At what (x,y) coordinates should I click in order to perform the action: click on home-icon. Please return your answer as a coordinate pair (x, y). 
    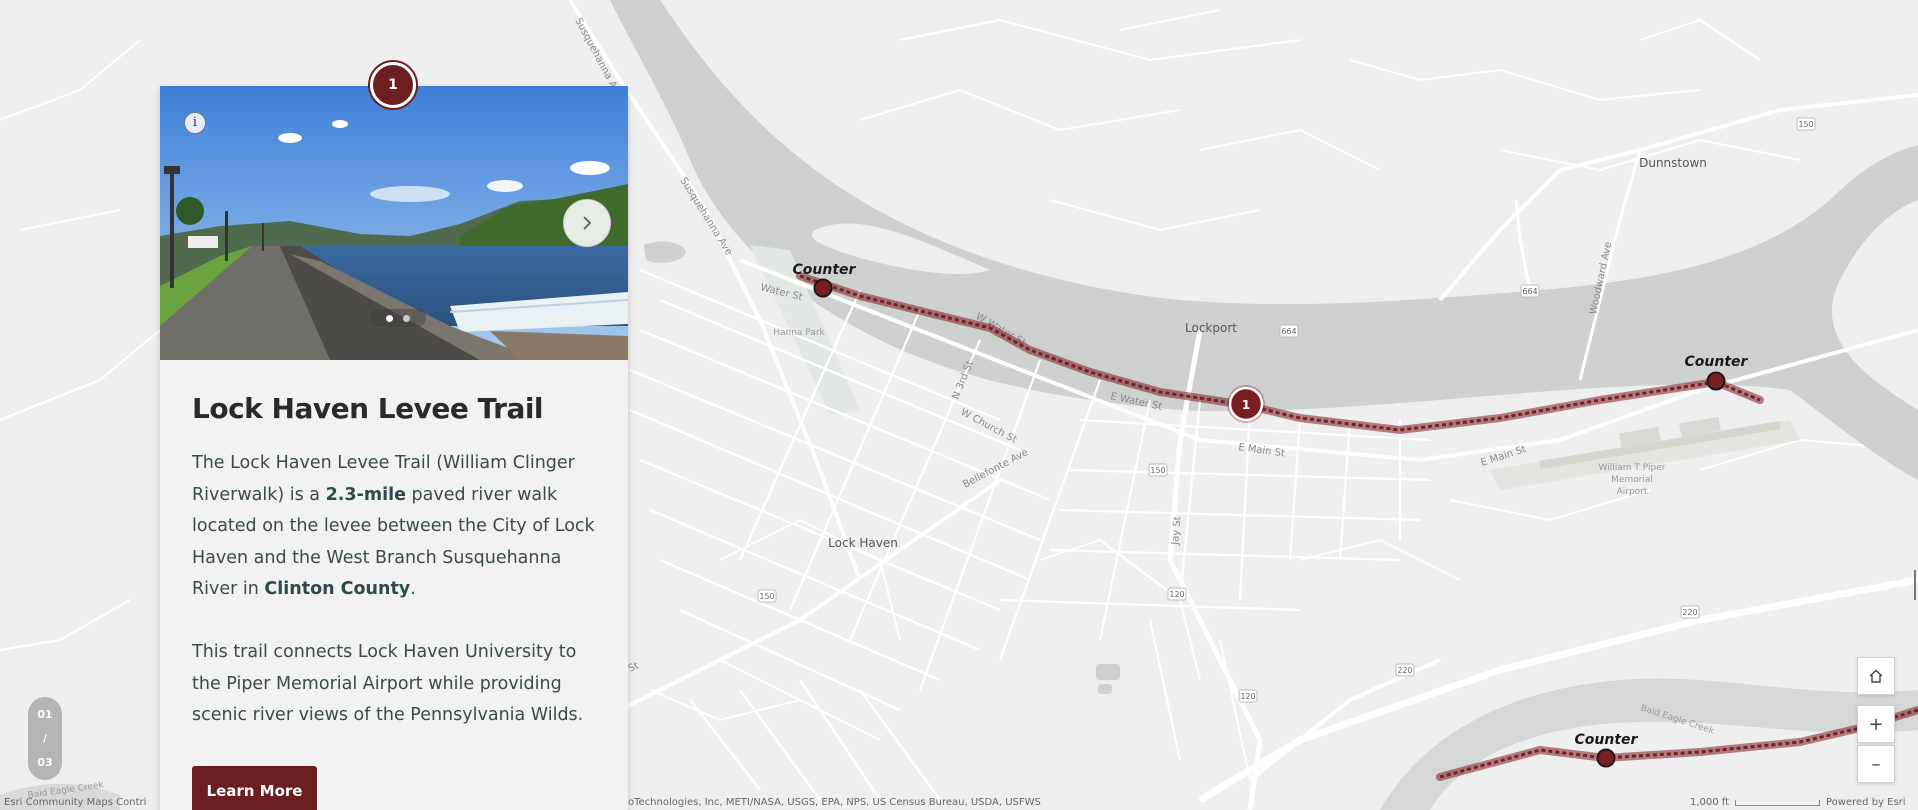
    Looking at the image, I should click on (1876, 676).